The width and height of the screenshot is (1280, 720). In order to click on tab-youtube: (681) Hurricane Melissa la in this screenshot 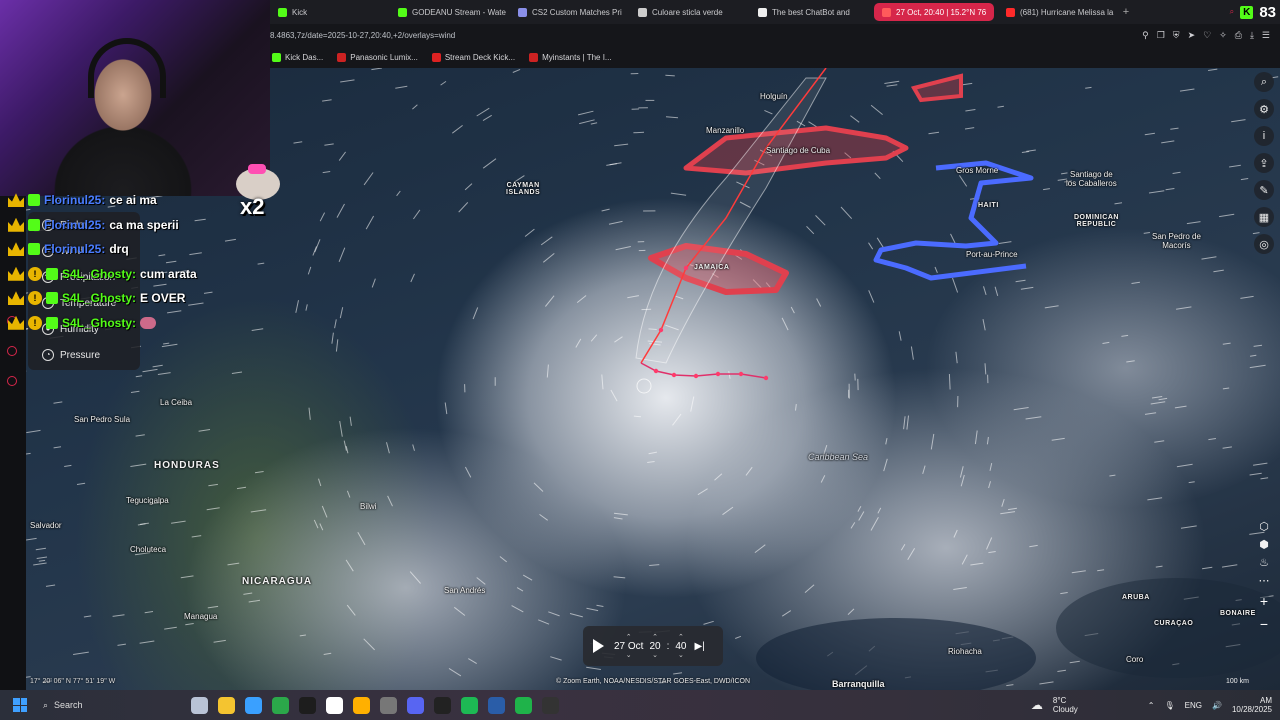, I will do `click(1058, 12)`.